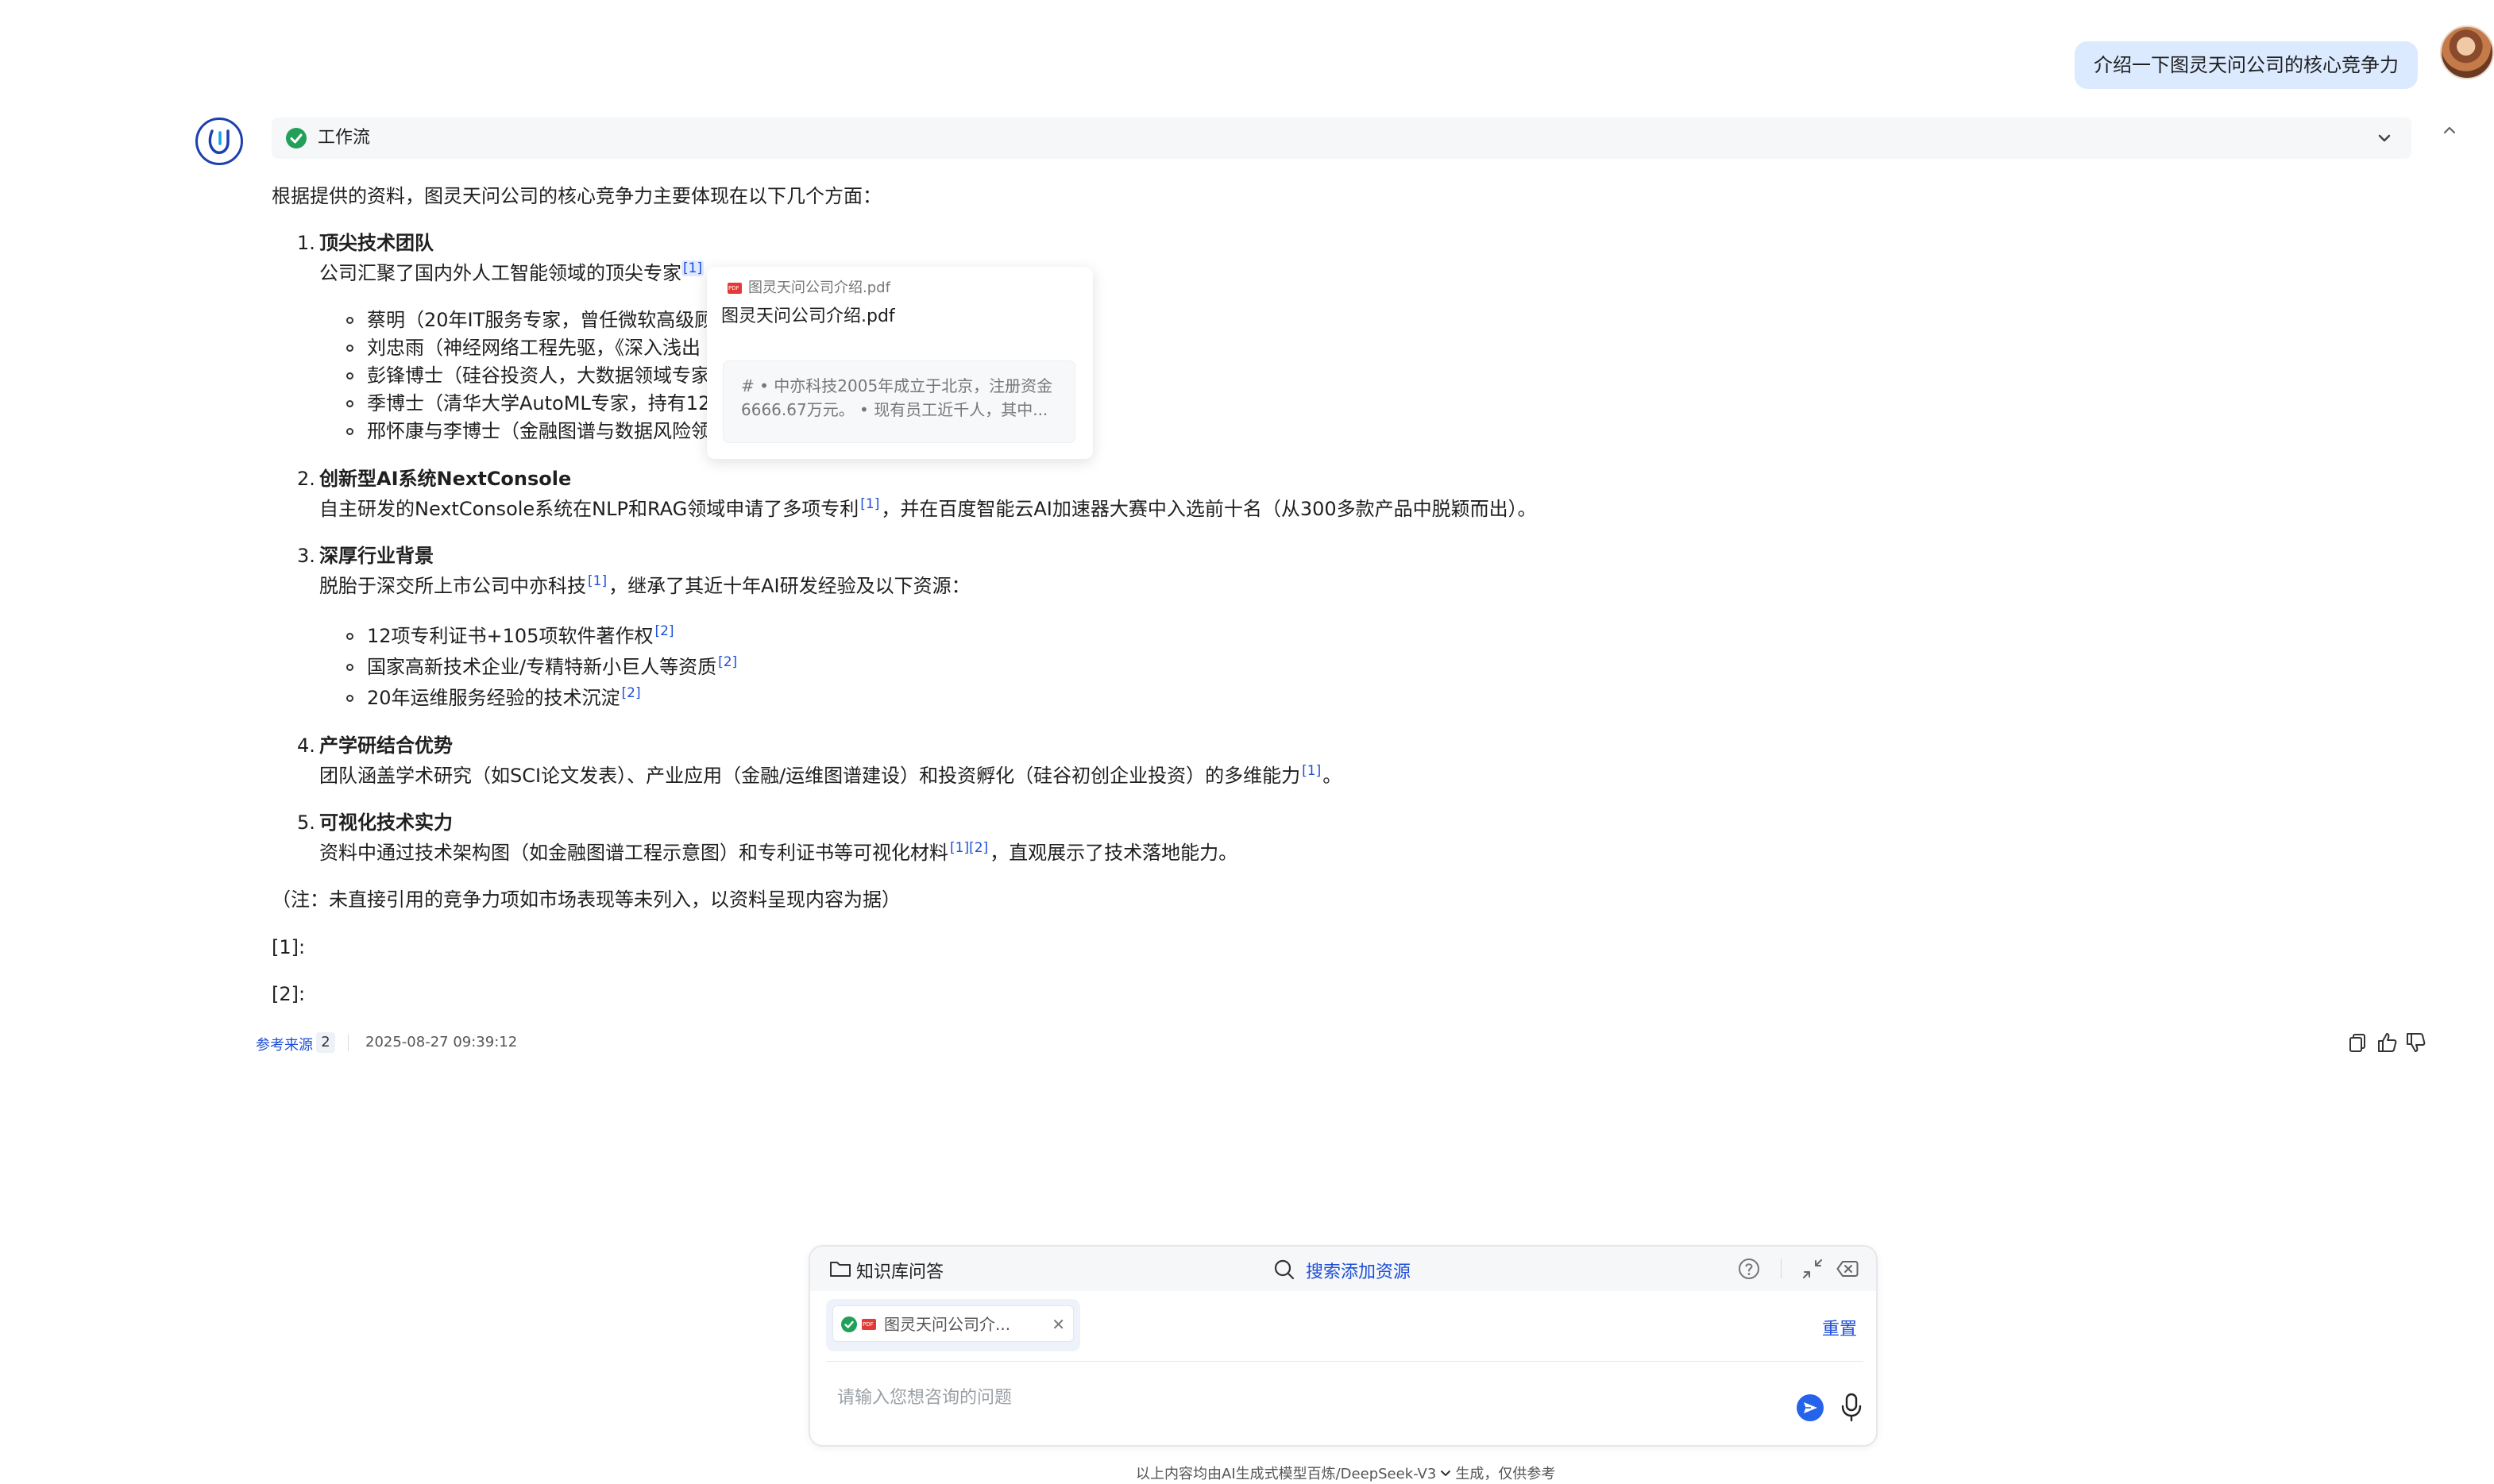  Describe the element at coordinates (1840, 1328) in the screenshot. I see `reset-button: 重置` at that location.